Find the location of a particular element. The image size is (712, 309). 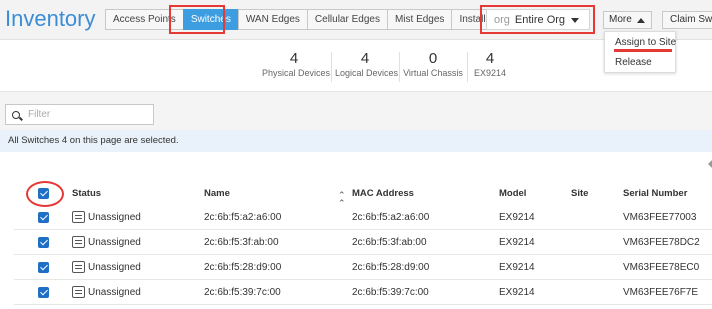

column-serial-number: Serial Number is located at coordinates (655, 193).